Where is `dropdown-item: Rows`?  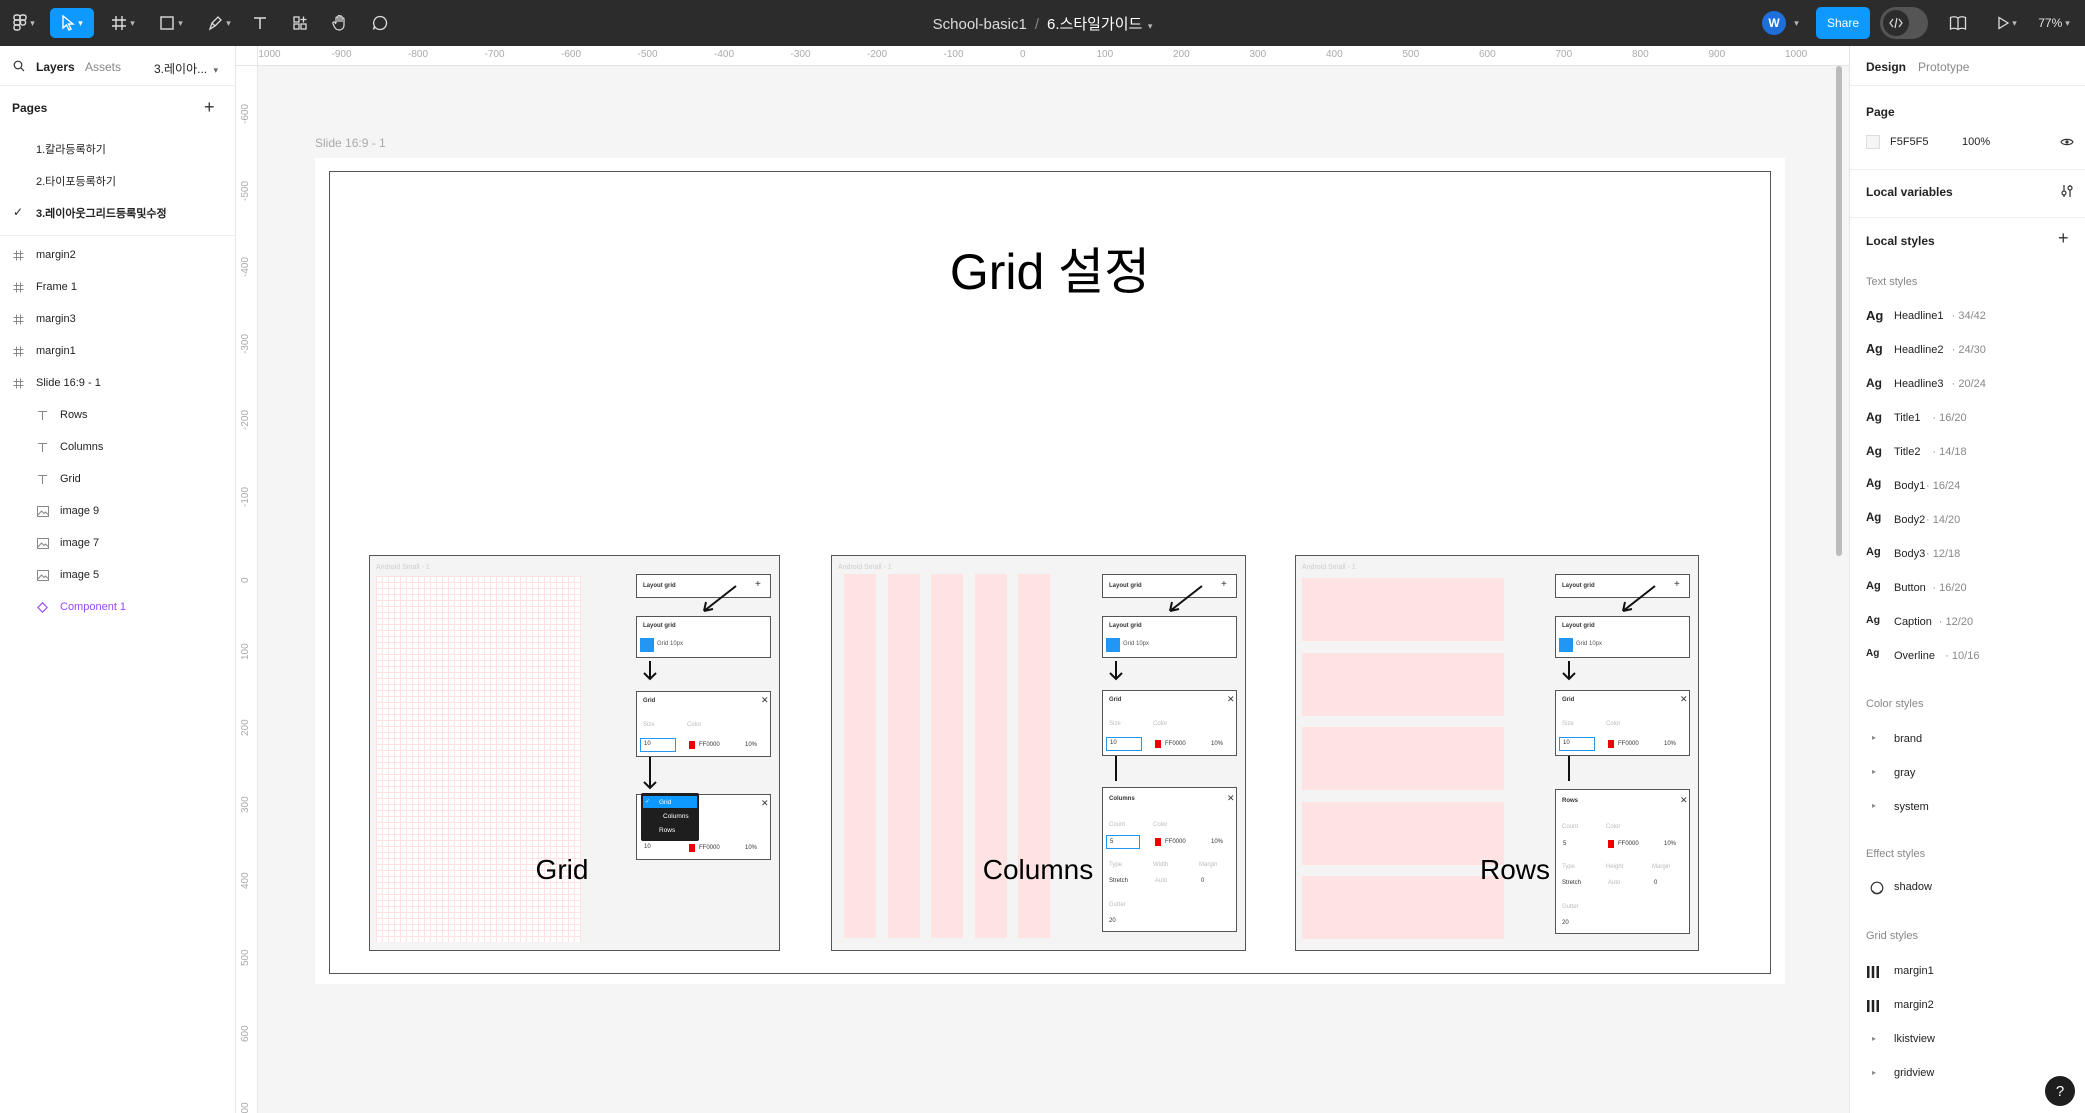
dropdown-item: Rows is located at coordinates (670, 830).